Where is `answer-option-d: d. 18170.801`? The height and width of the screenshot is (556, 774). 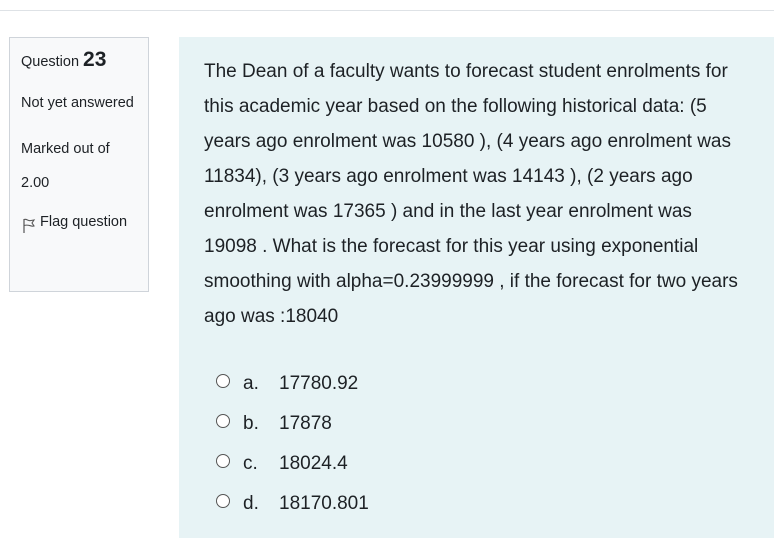
answer-option-d: d. 18170.801 is located at coordinates (479, 504).